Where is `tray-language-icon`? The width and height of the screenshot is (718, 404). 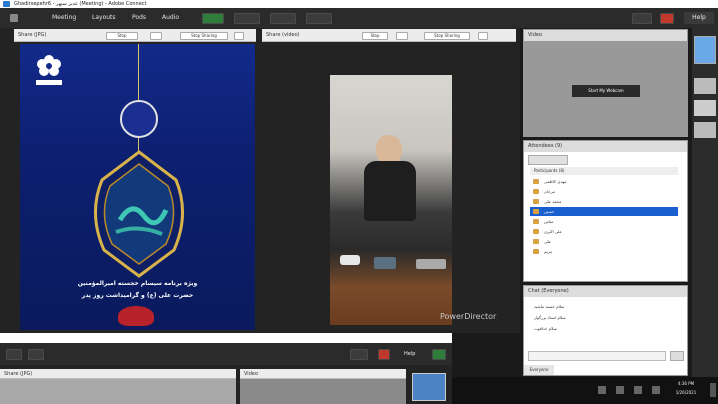
tray-language-icon is located at coordinates (656, 390).